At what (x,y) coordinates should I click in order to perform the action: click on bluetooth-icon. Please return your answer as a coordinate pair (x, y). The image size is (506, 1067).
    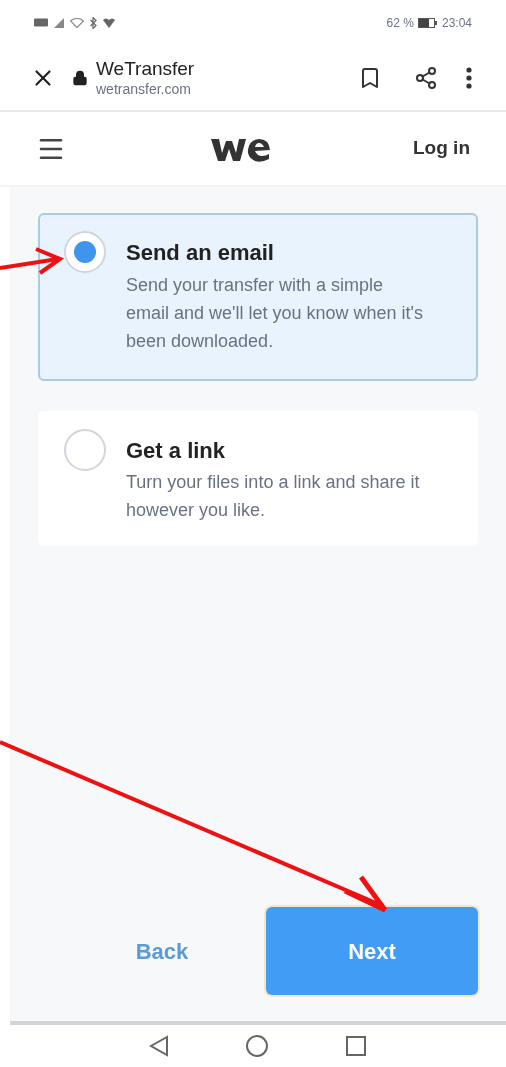
    Looking at the image, I should click on (93, 22).